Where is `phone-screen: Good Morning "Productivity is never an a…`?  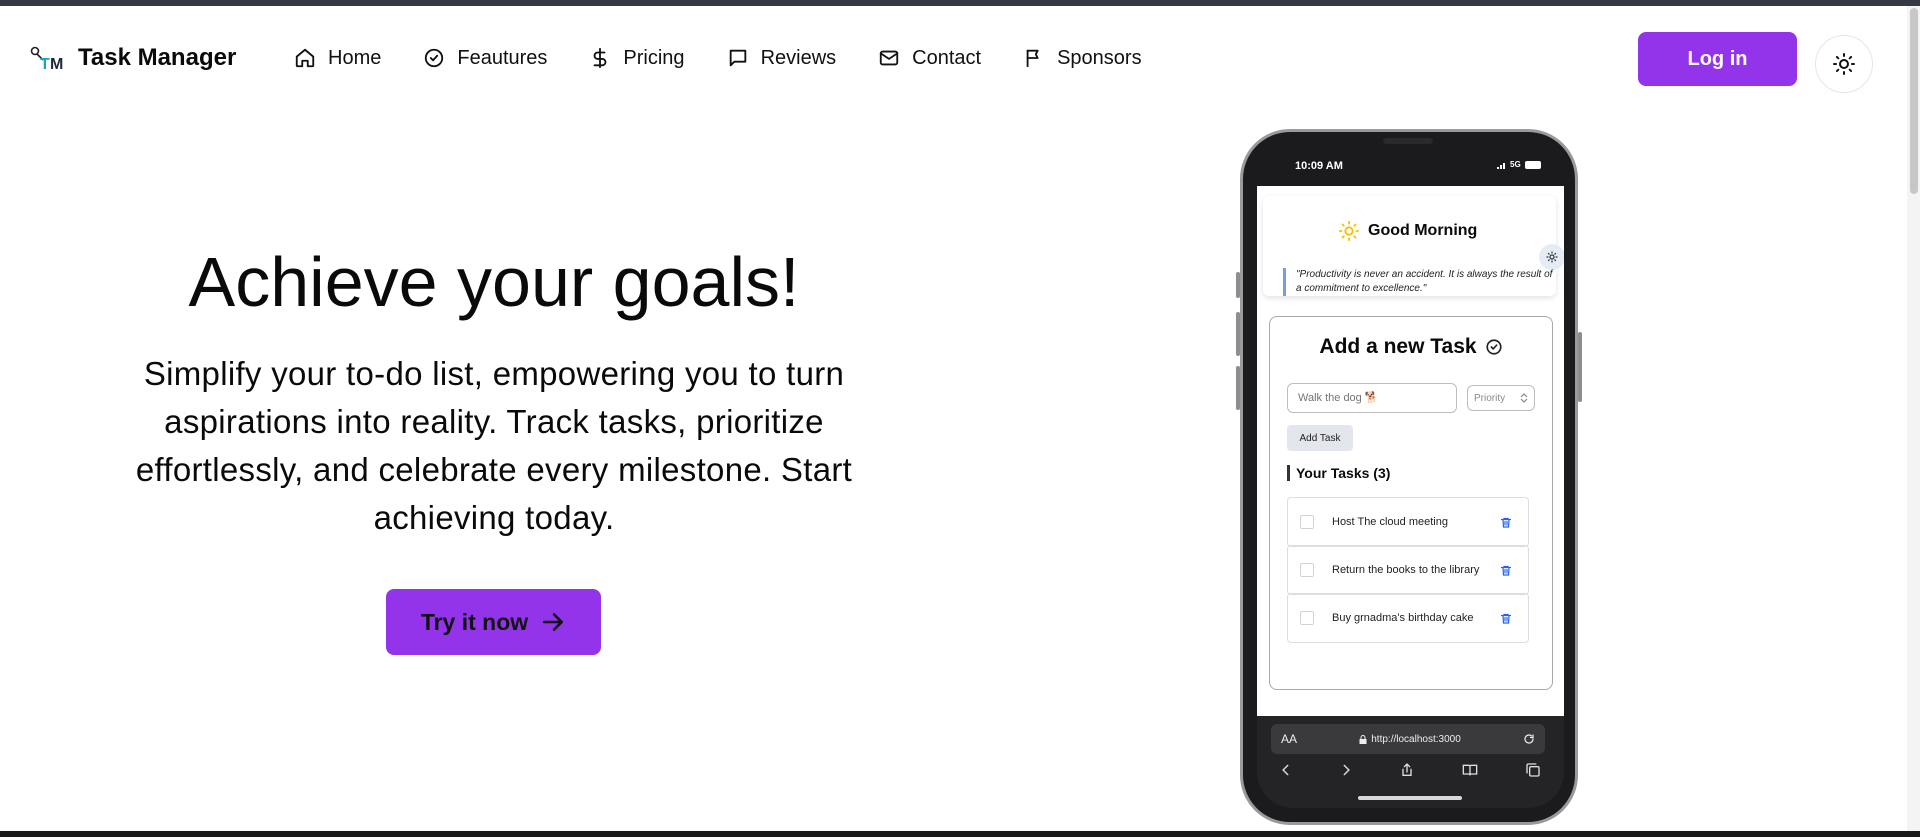
phone-screen: Good Morning "Productivity is never an a… is located at coordinates (1410, 451).